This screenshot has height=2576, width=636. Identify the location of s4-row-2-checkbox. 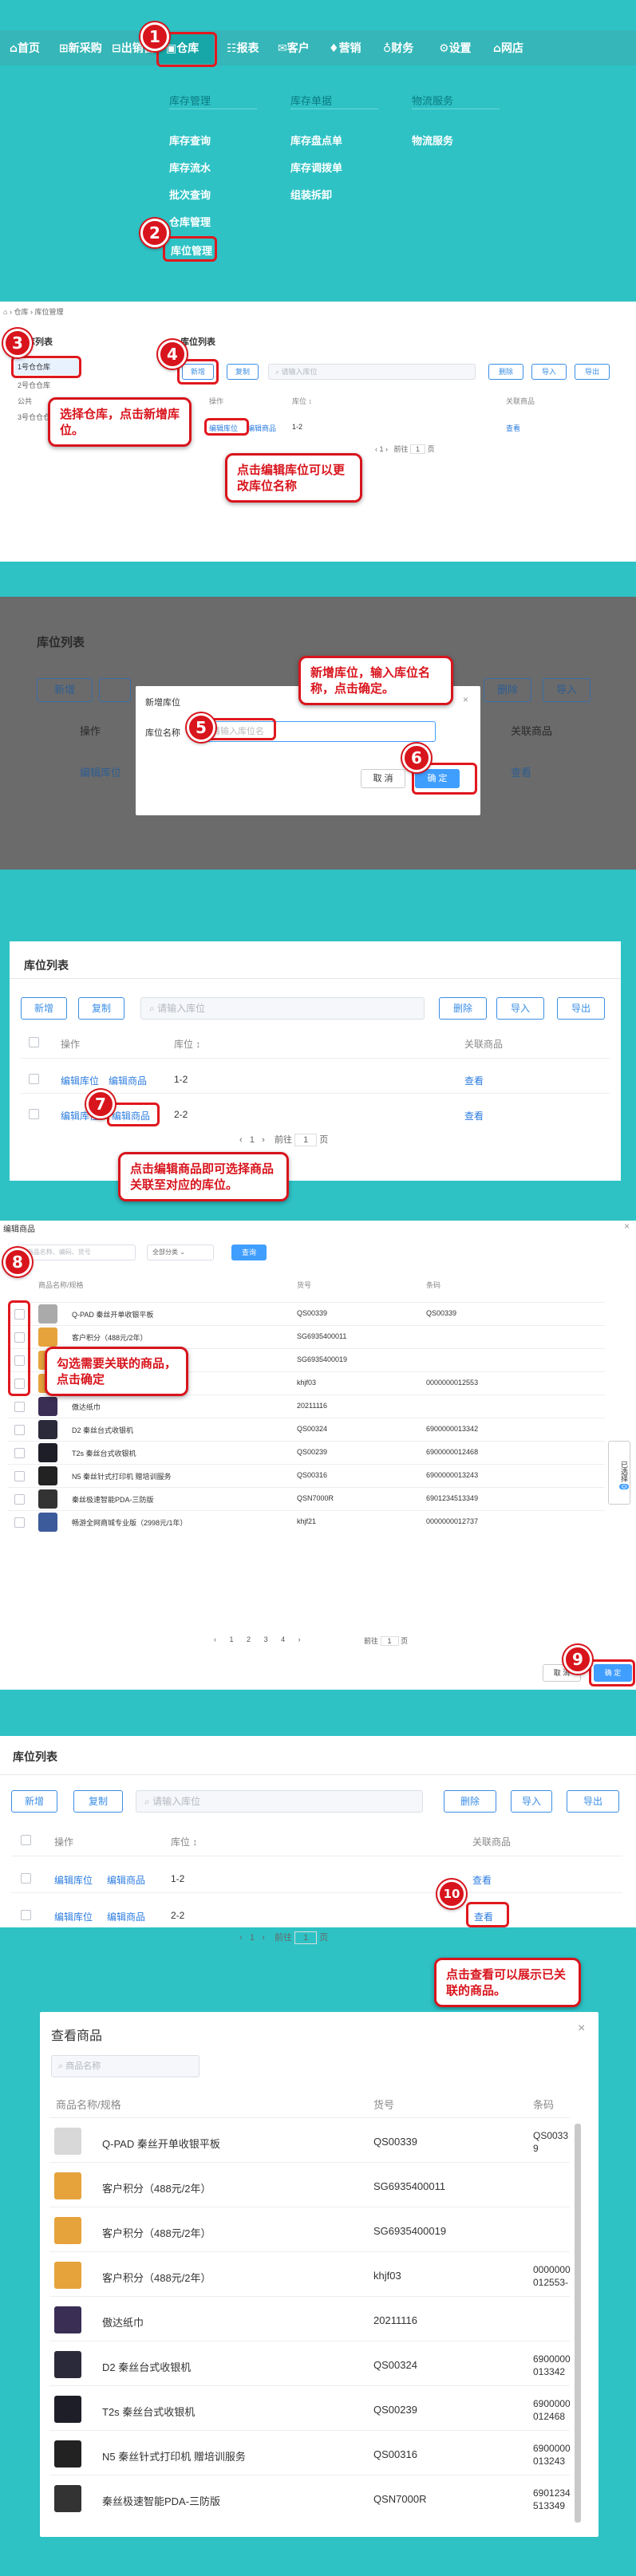
(34, 1114).